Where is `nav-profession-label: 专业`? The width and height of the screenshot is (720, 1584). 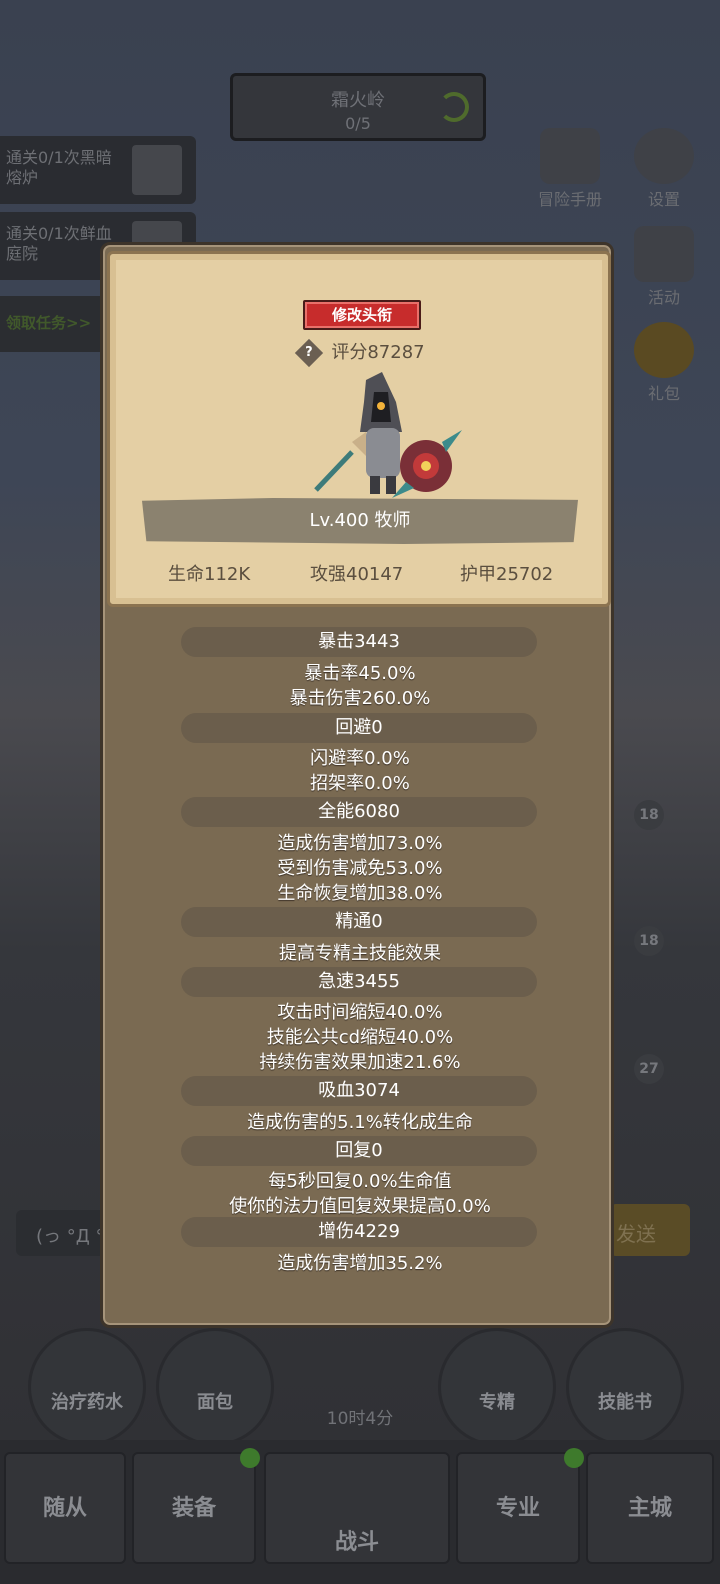
nav-profession-label: 专业 is located at coordinates (517, 1508).